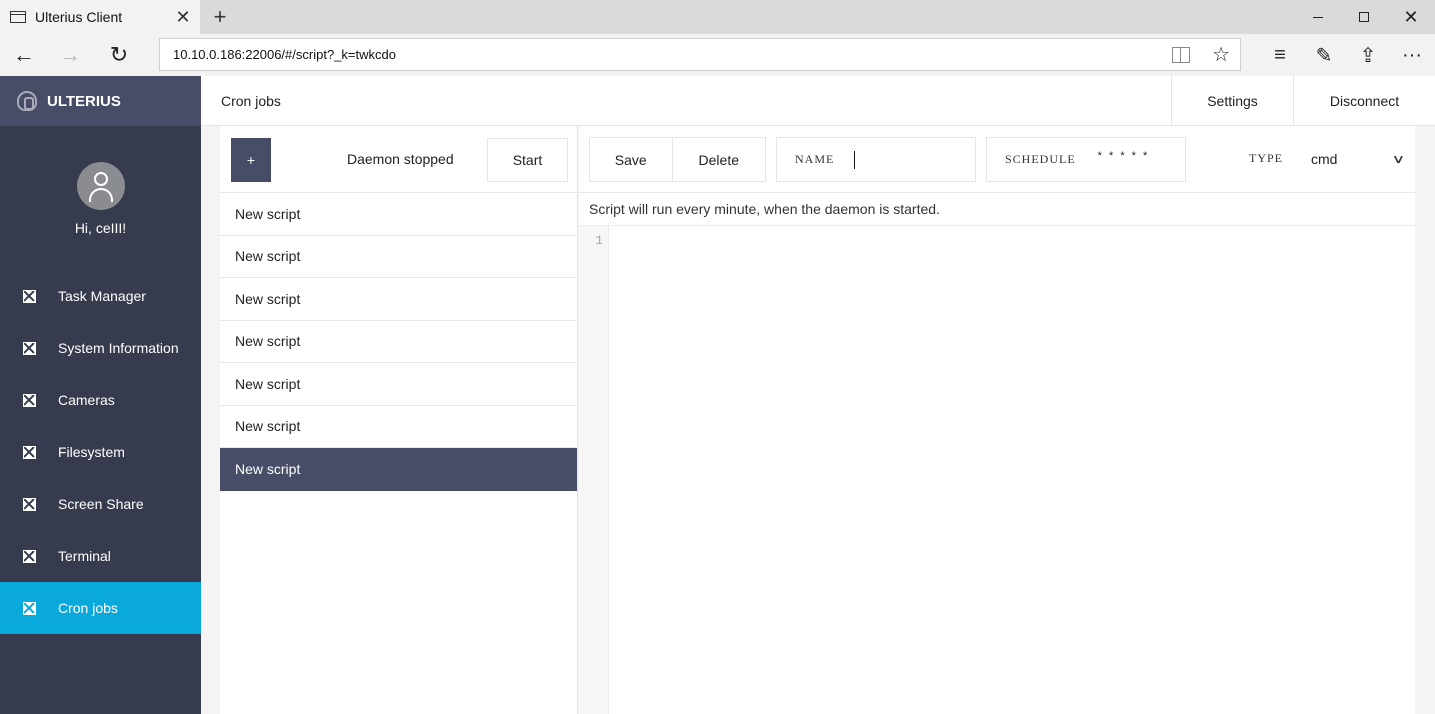 The height and width of the screenshot is (714, 1435). What do you see at coordinates (1280, 55) in the screenshot?
I see `hub-icon: ≡` at bounding box center [1280, 55].